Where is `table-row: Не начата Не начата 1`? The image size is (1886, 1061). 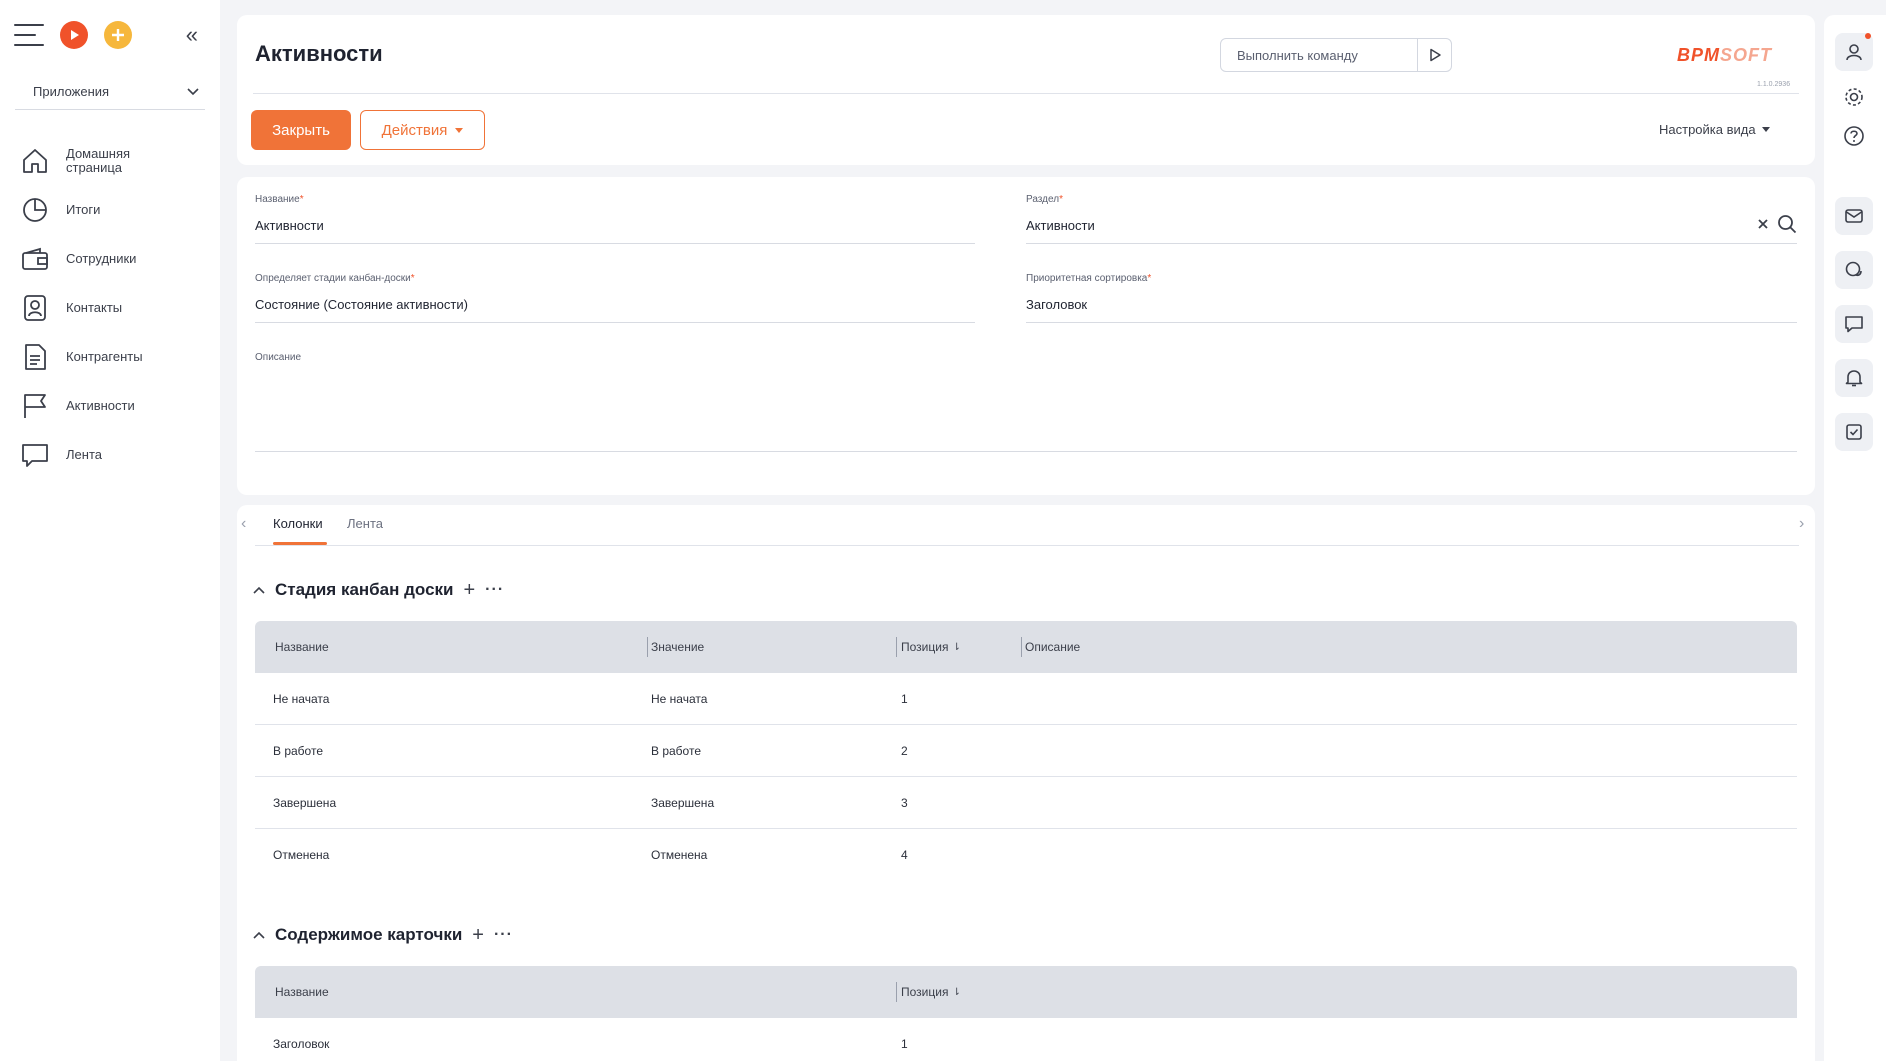
table-row: Не начата Не начата 1 is located at coordinates (1026, 699).